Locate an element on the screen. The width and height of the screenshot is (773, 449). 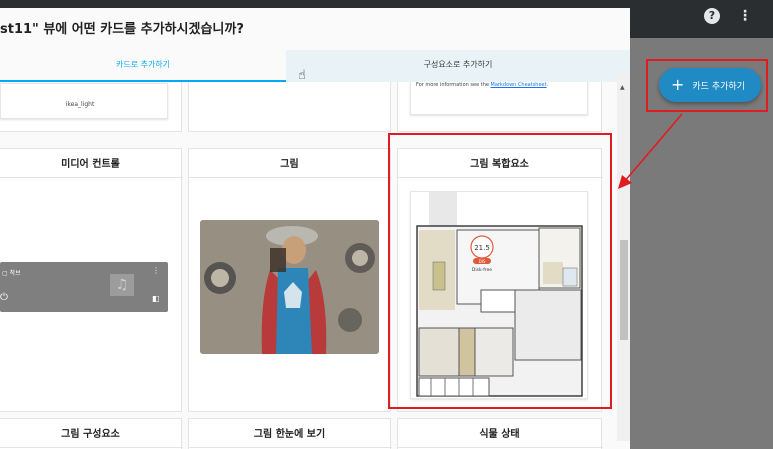
dialog-tabs: 카드로 추가하기 구성요소로 추가하기 is located at coordinates (315, 66).